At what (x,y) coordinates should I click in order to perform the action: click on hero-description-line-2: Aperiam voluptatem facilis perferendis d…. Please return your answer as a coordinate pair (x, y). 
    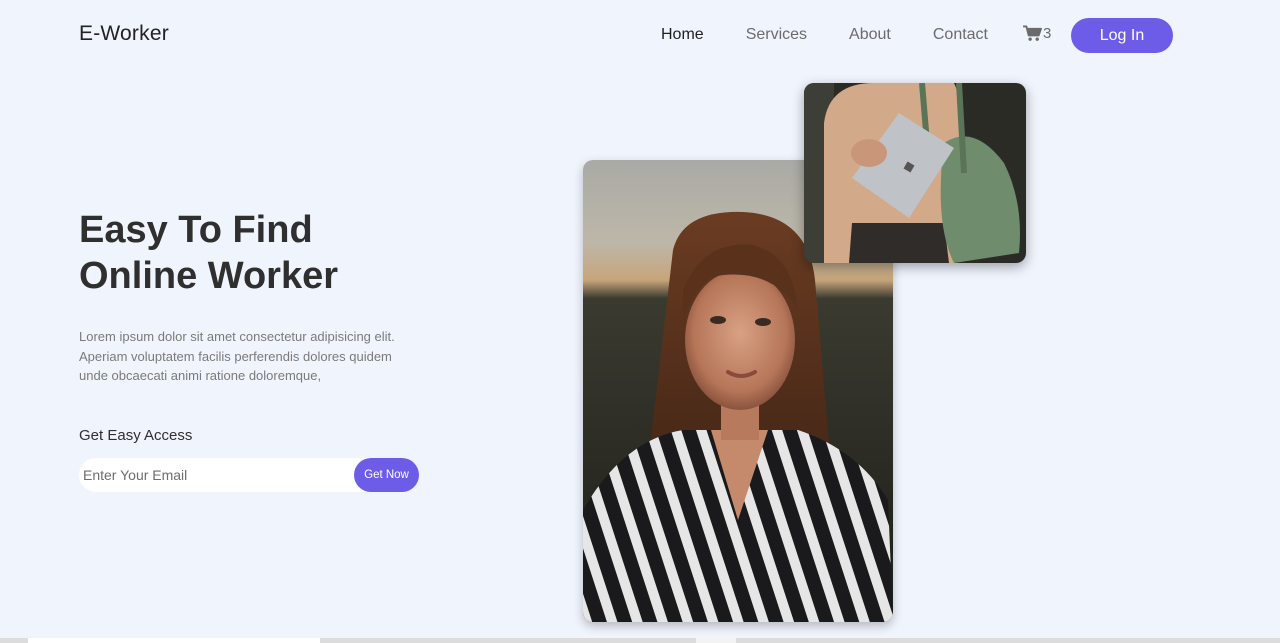
    Looking at the image, I should click on (235, 356).